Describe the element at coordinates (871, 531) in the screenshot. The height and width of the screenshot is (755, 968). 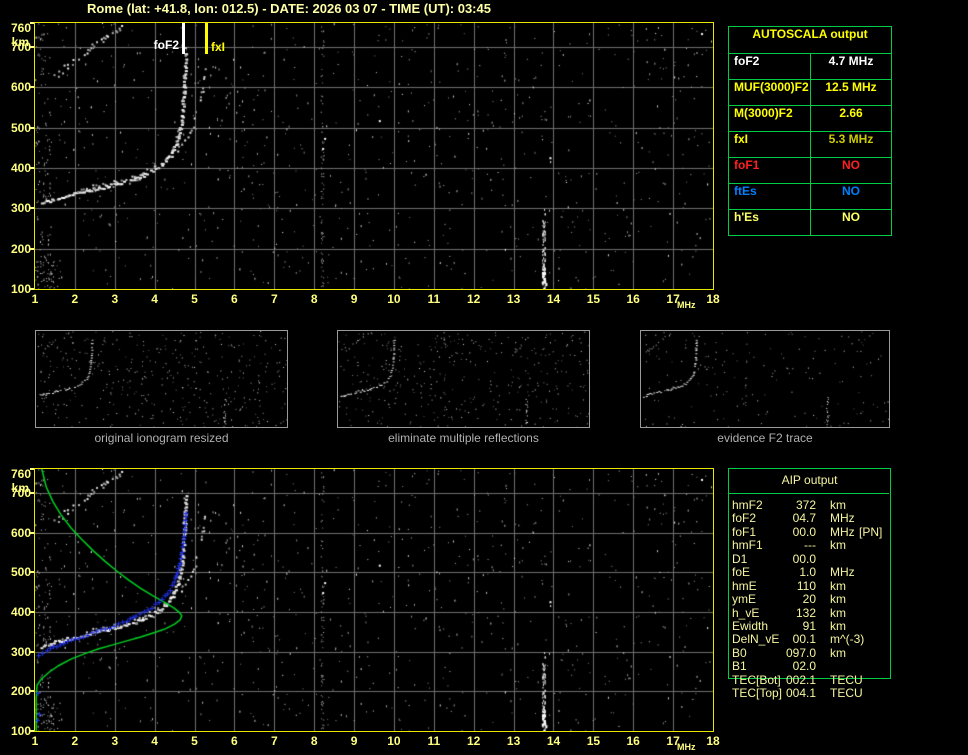
I see `param-note: [PN]` at that location.